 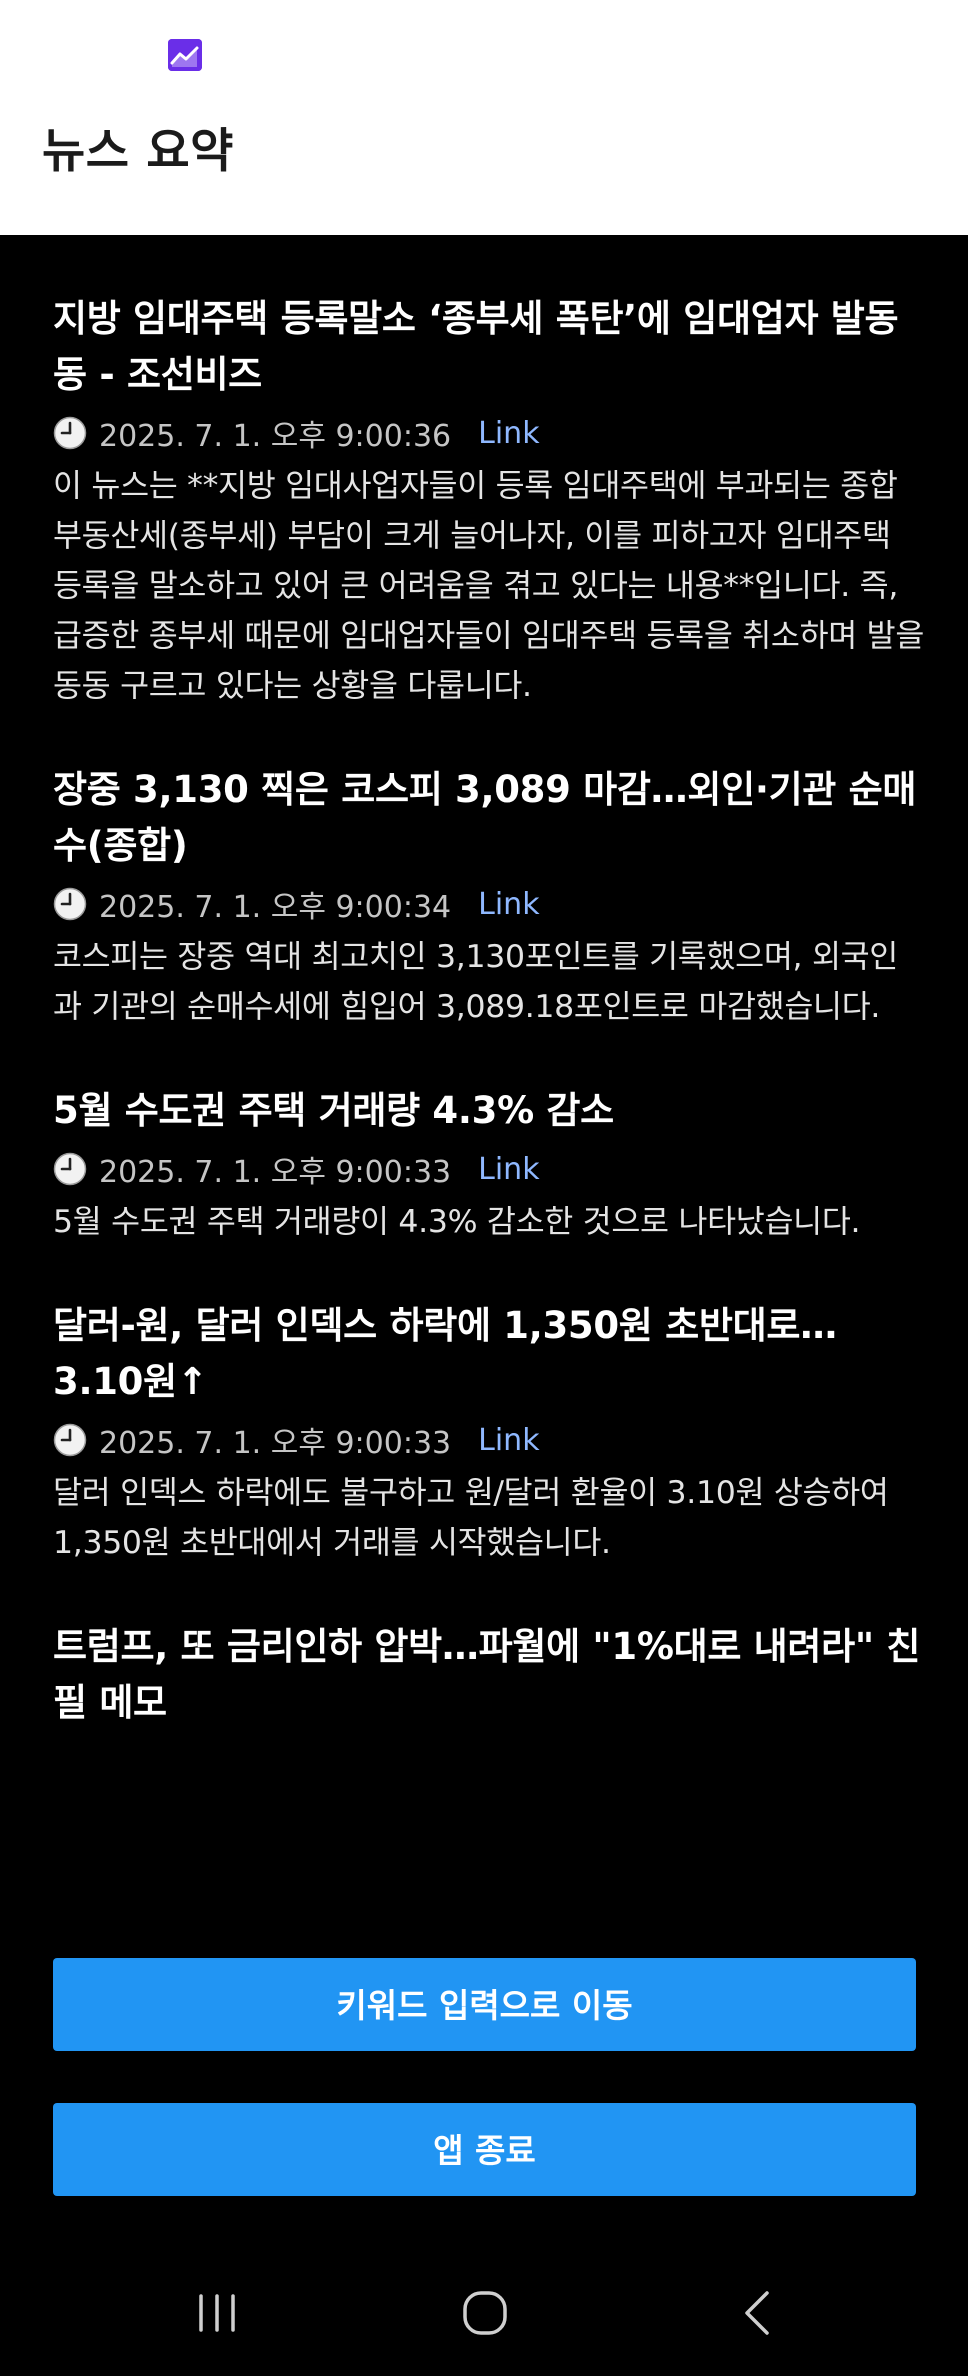 I want to click on news-title: 5월 수도권 주택 거래량 4.3% 감소, so click(x=333, y=1110).